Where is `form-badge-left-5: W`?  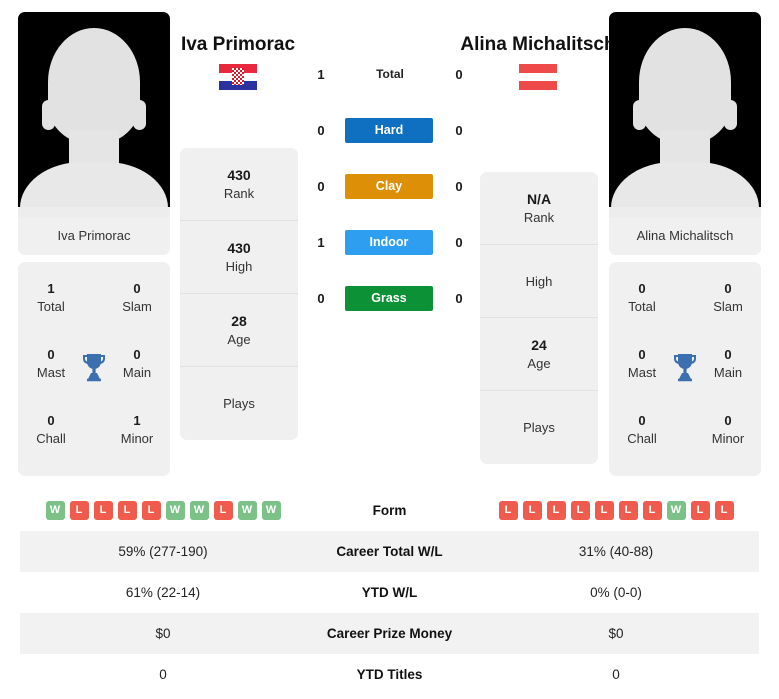 form-badge-left-5: W is located at coordinates (175, 510).